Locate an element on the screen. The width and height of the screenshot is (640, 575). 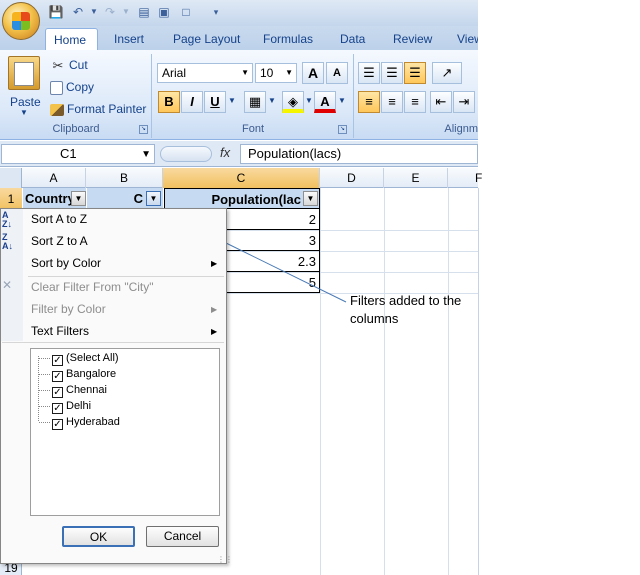
grow-font-button: A is located at coordinates (313, 73).